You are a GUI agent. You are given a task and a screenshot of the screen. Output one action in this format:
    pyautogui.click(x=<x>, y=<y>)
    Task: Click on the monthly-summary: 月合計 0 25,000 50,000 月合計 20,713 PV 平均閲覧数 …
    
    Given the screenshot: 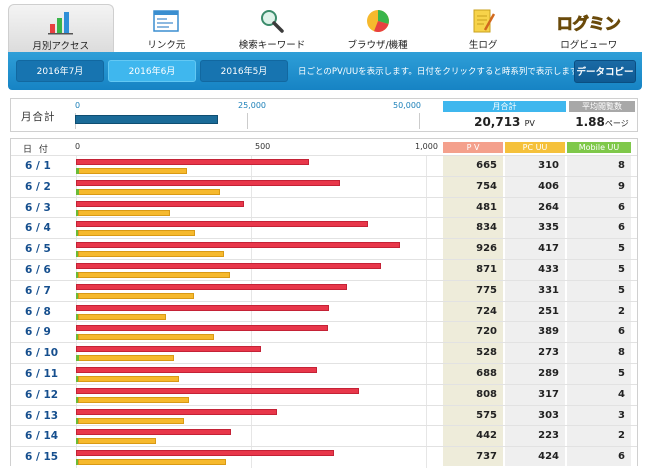 What is the action you would take?
    pyautogui.click(x=324, y=115)
    